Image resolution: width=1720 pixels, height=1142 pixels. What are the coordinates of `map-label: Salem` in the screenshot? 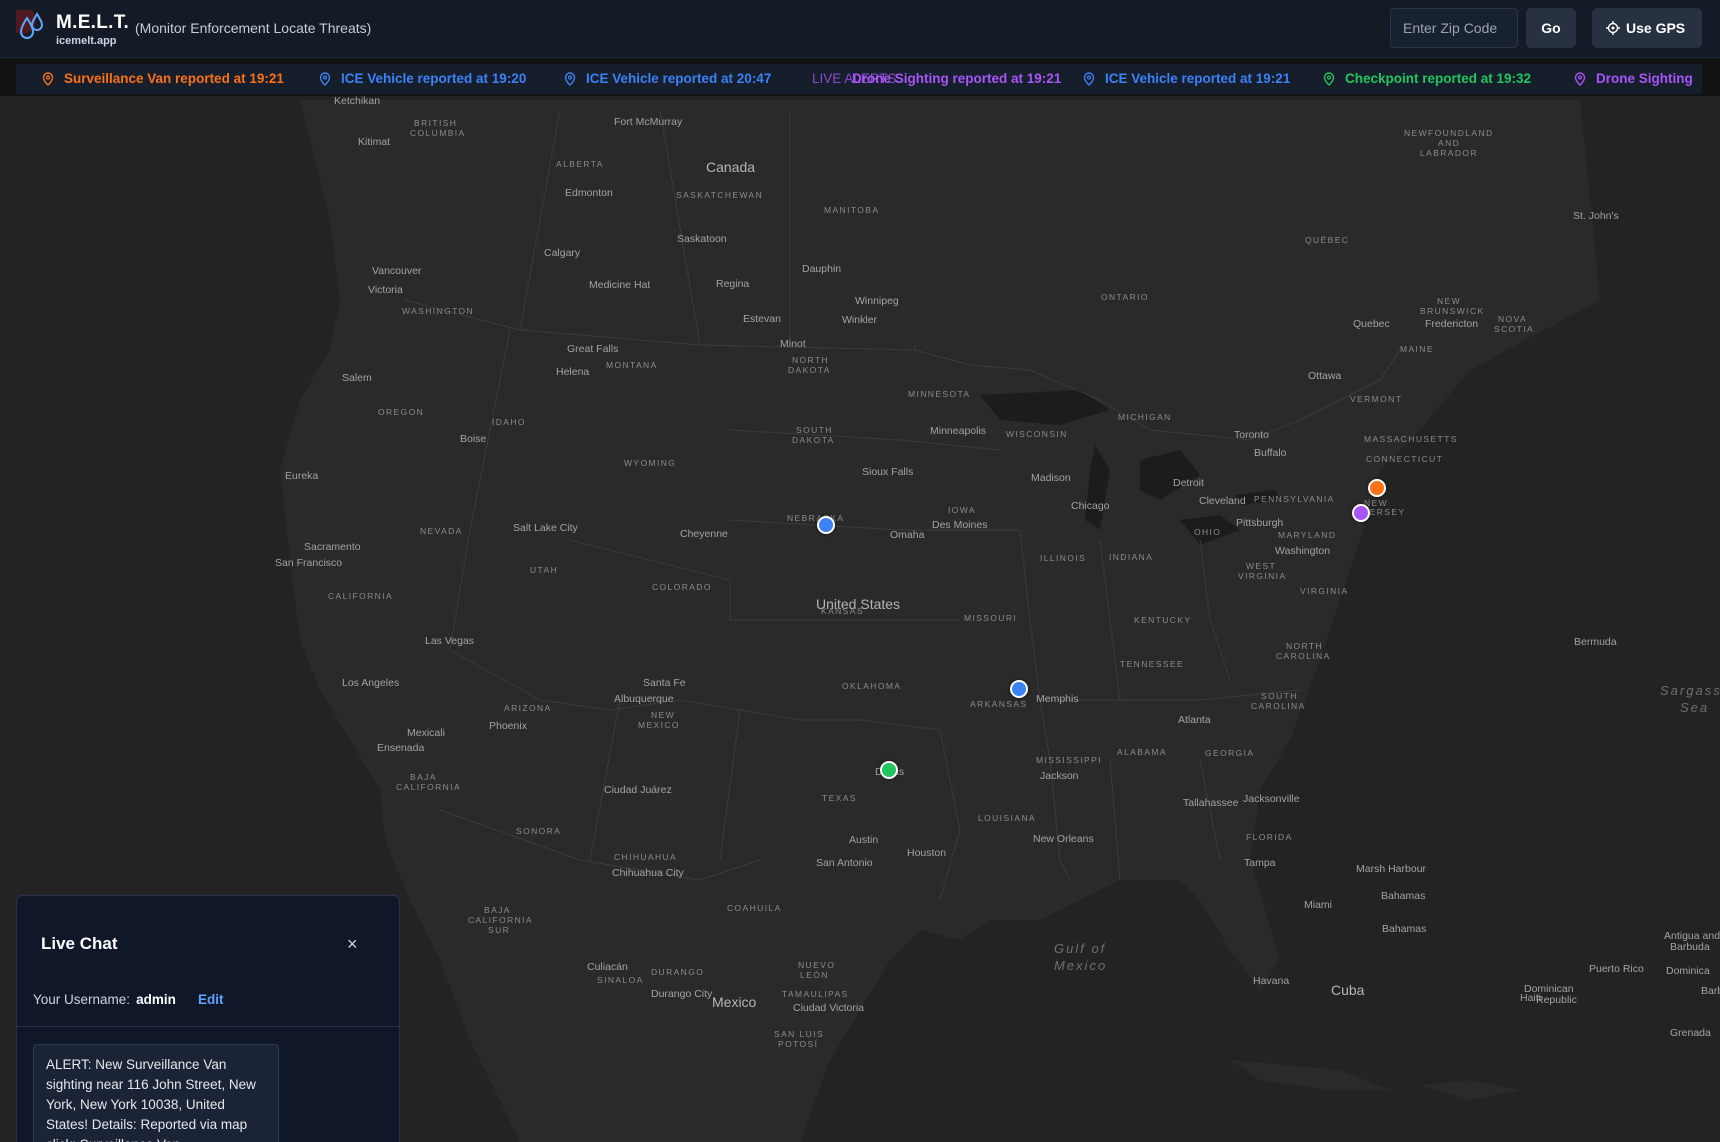 It's located at (357, 378).